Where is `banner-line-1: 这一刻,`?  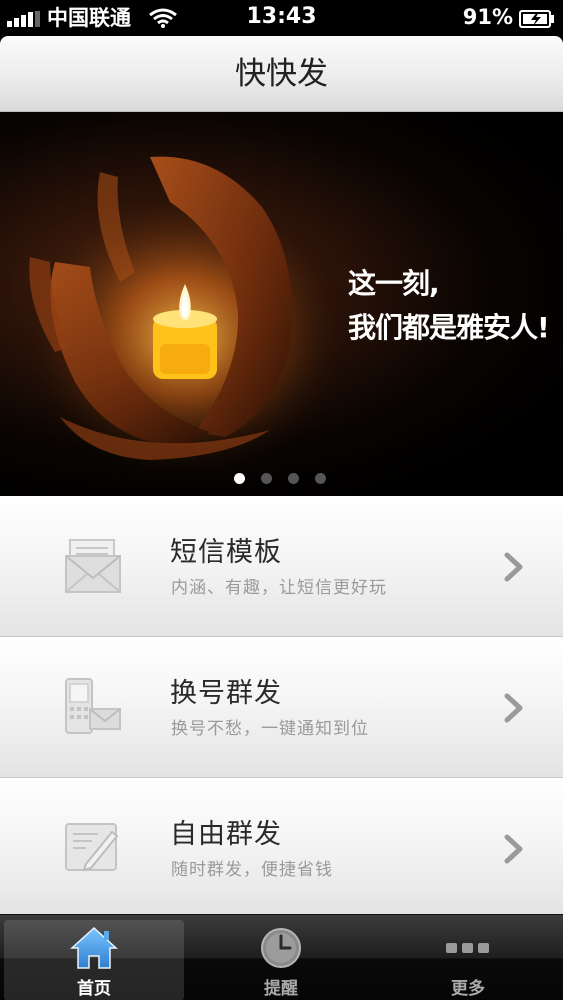 banner-line-1: 这一刻, is located at coordinates (394, 283).